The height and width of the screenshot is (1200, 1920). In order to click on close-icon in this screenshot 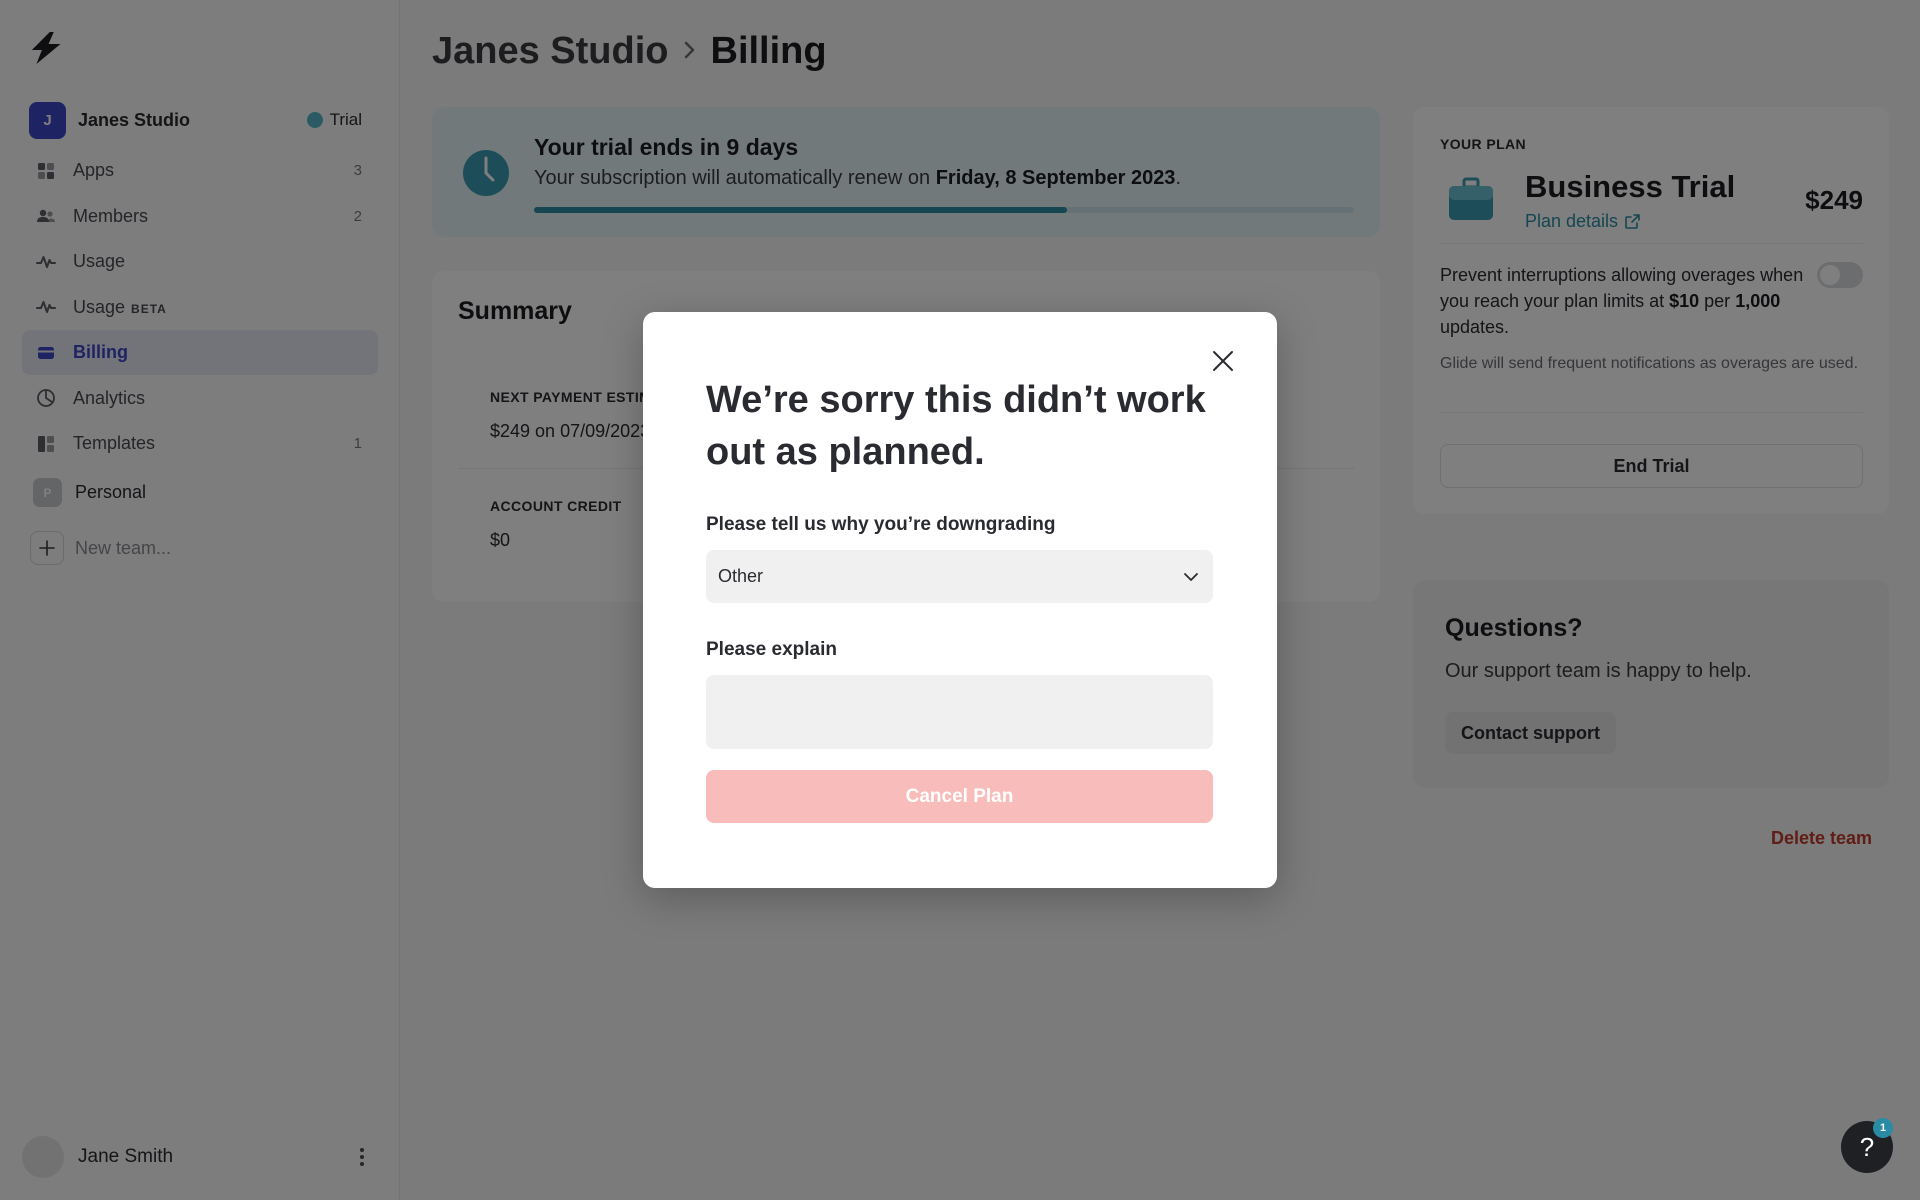, I will do `click(1223, 361)`.